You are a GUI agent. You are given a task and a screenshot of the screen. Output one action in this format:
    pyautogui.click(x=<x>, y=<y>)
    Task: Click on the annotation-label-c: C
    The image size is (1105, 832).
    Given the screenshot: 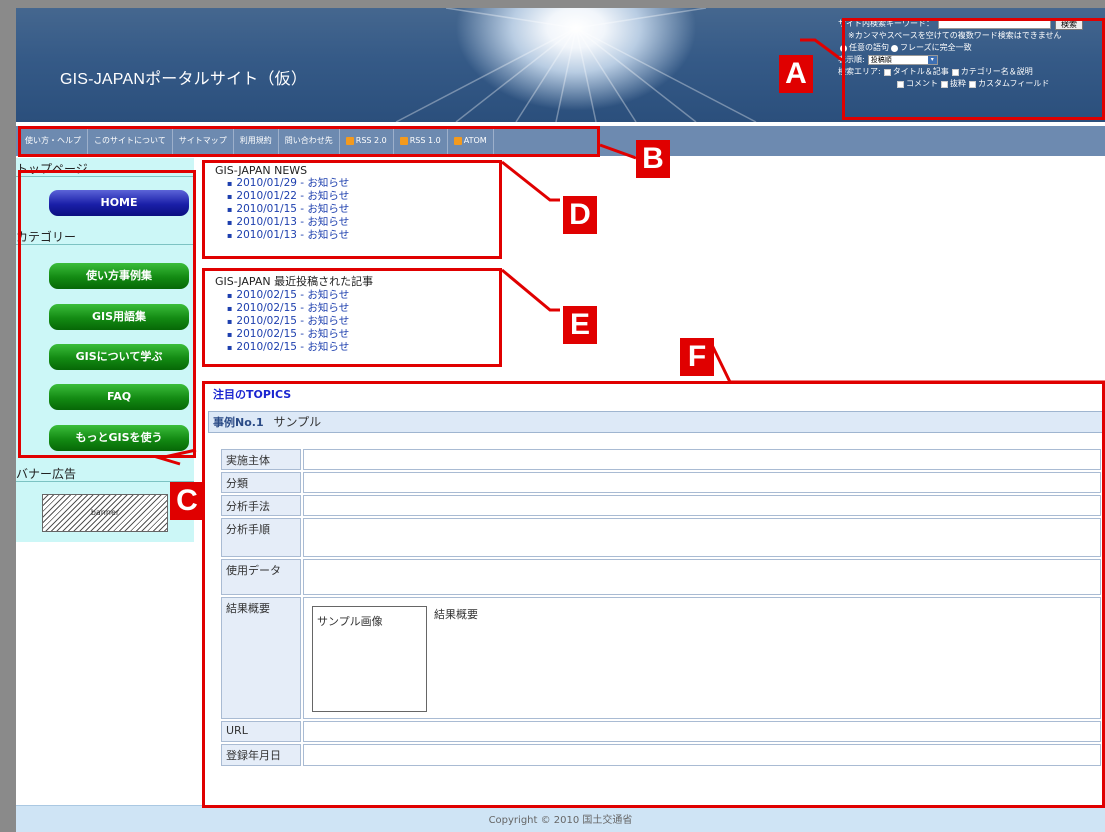 What is the action you would take?
    pyautogui.click(x=187, y=501)
    